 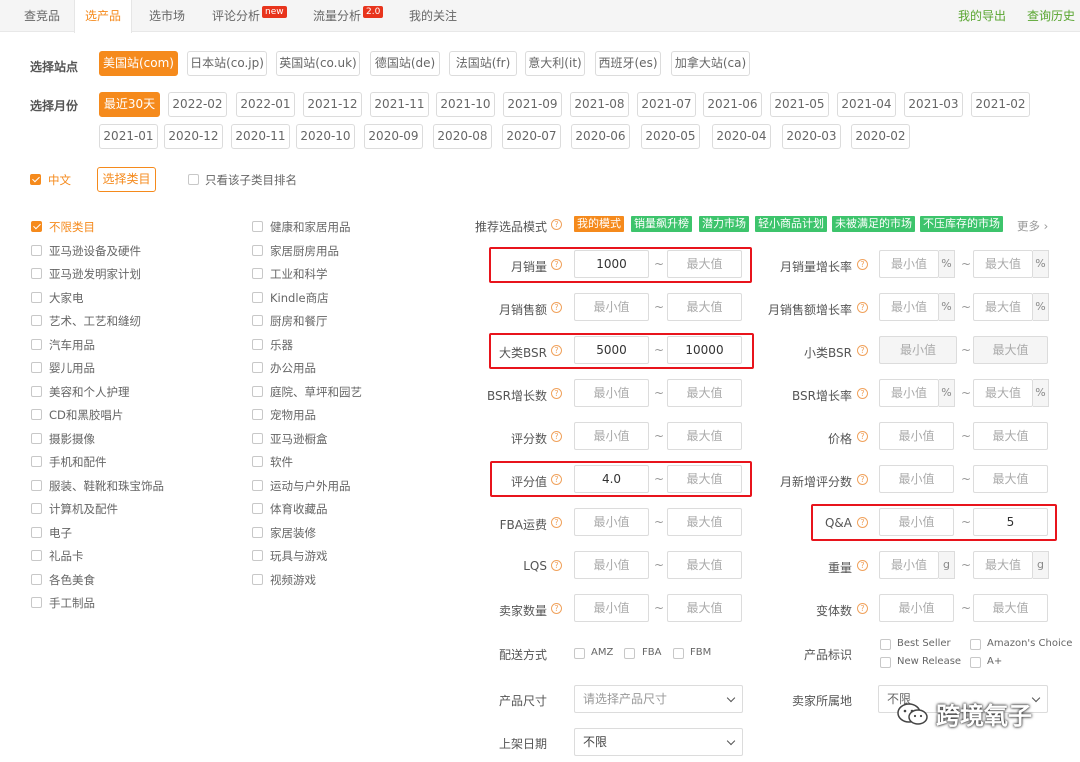 I want to click on month-option: 2020-12, so click(x=193, y=136).